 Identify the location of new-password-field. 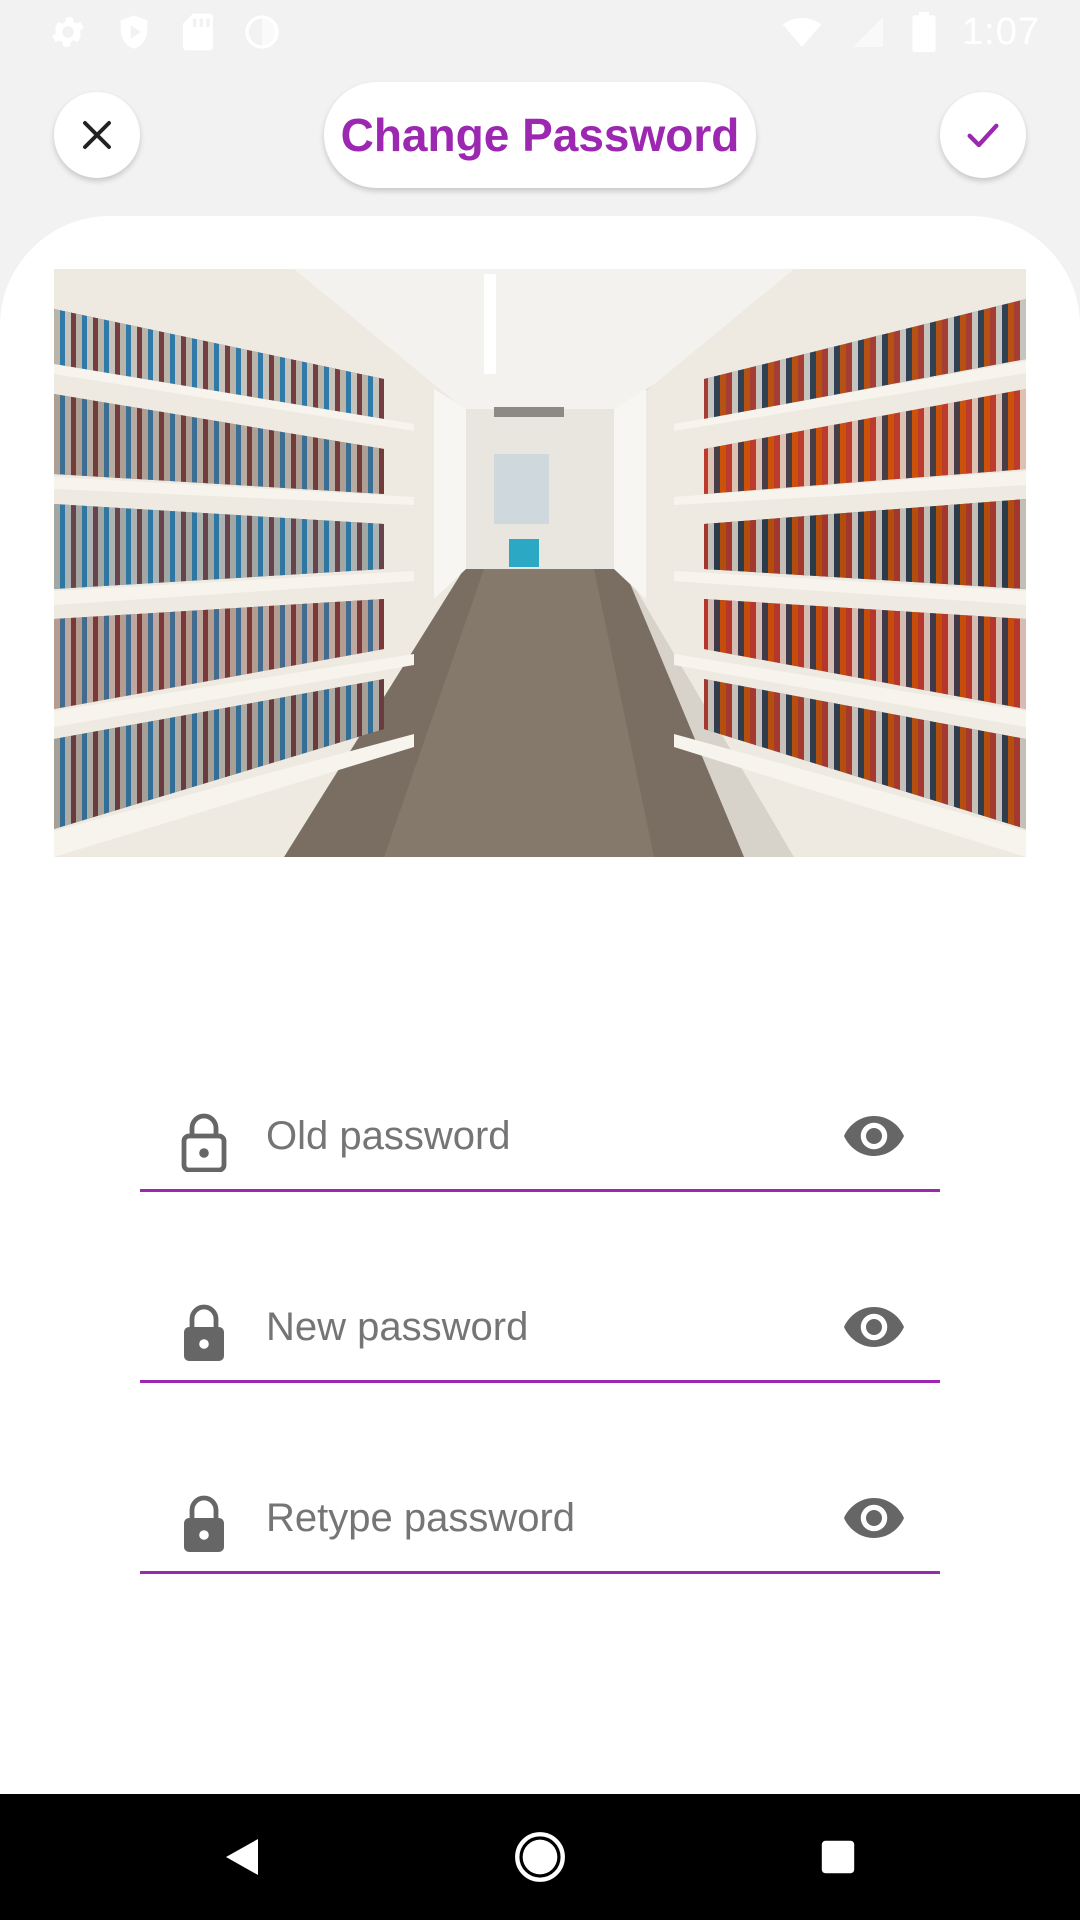
(540, 1333).